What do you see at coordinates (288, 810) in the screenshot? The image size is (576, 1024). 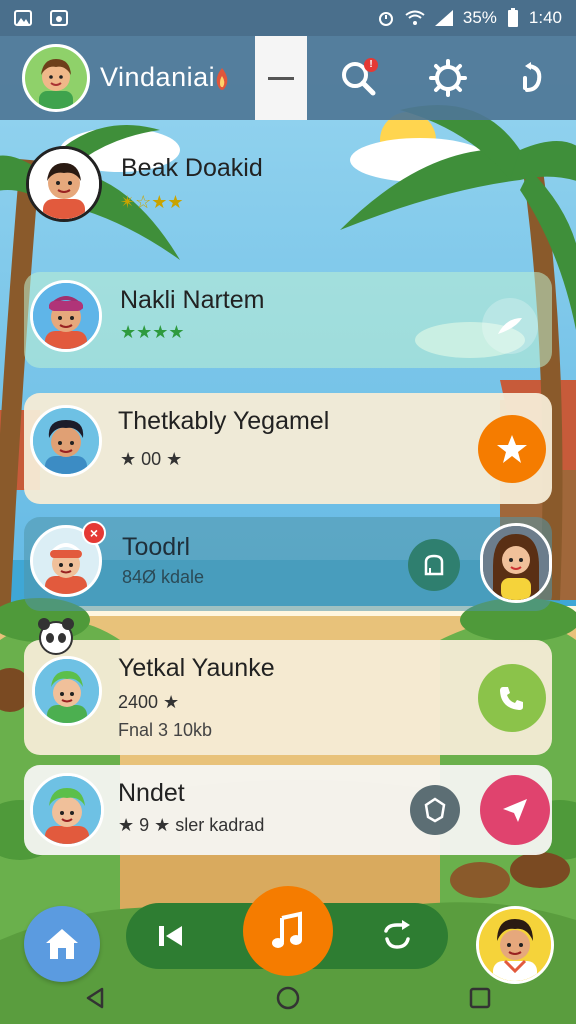 I see `contact-card: Nndet ★ 9 ★ sler kadrad` at bounding box center [288, 810].